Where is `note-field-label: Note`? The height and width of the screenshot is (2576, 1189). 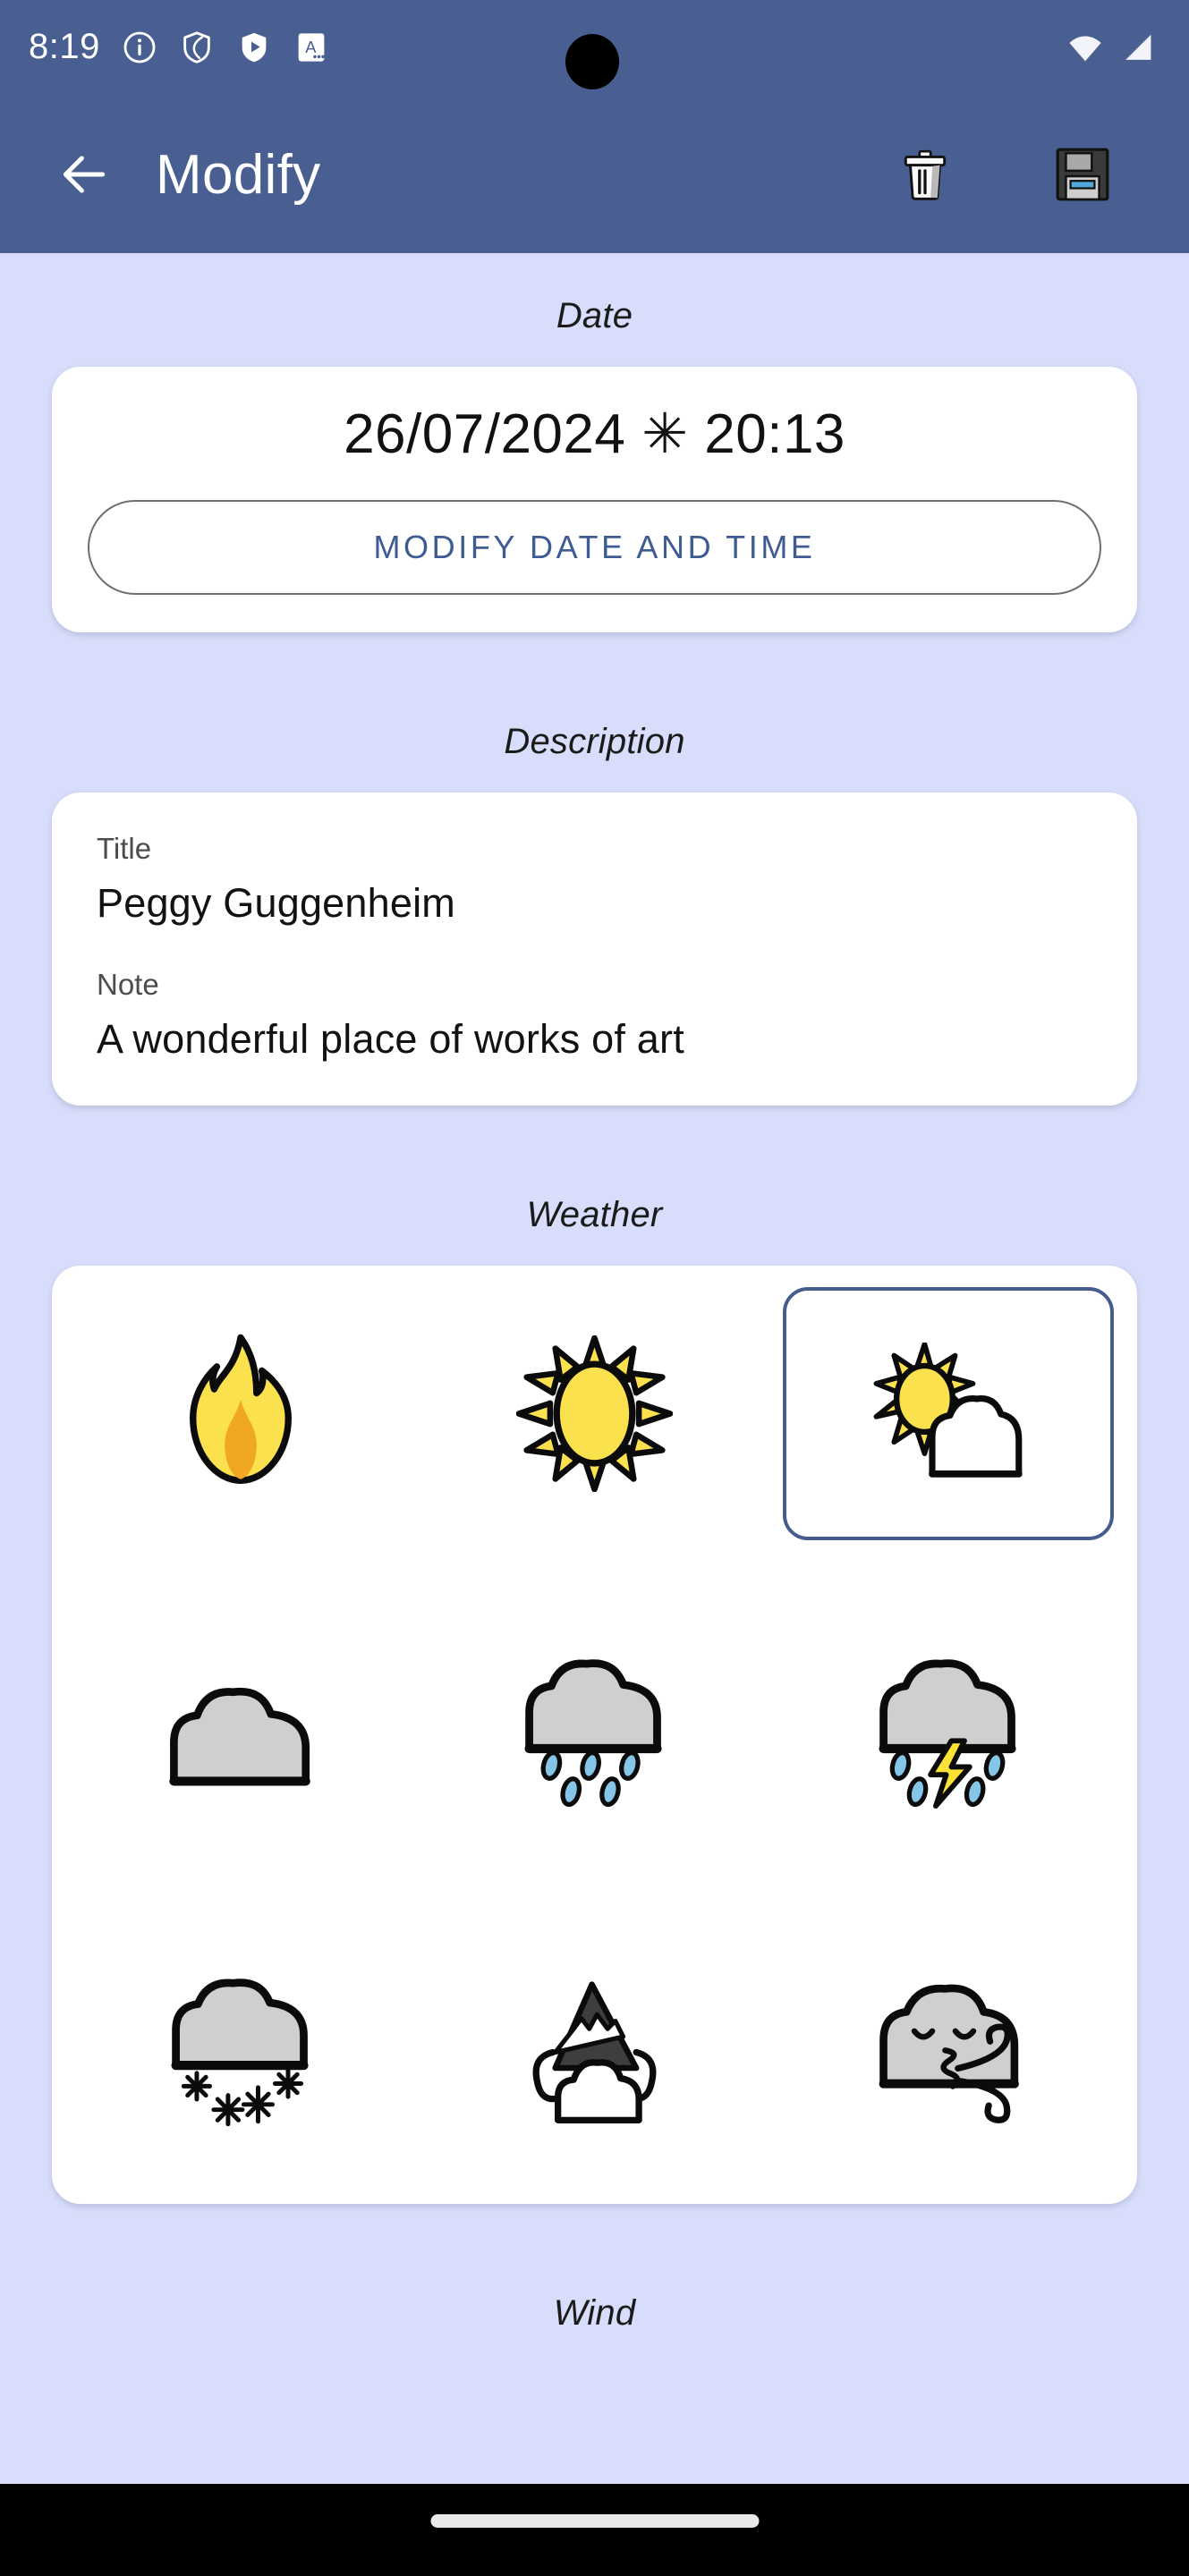
note-field-label: Note is located at coordinates (128, 984).